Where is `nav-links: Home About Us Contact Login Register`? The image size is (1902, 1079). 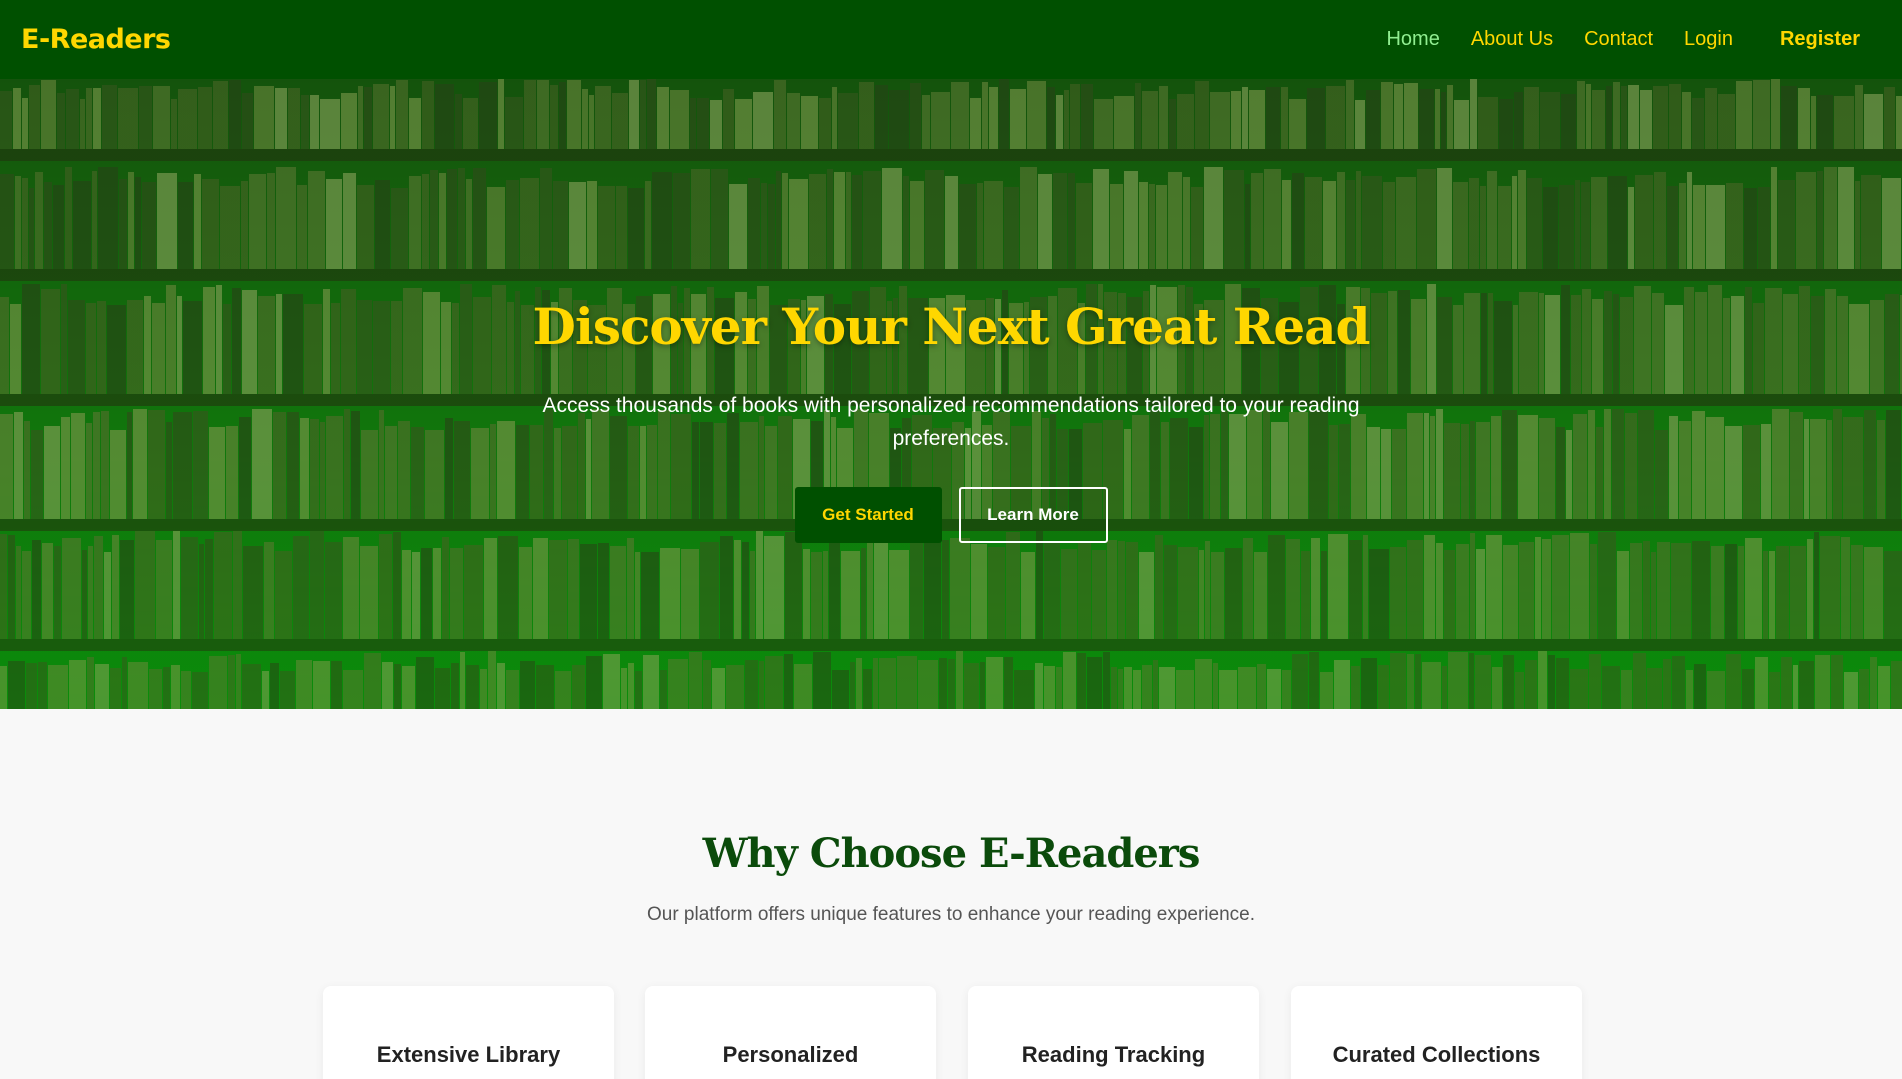
nav-links: Home About Us Contact Login Register is located at coordinates (1607, 39).